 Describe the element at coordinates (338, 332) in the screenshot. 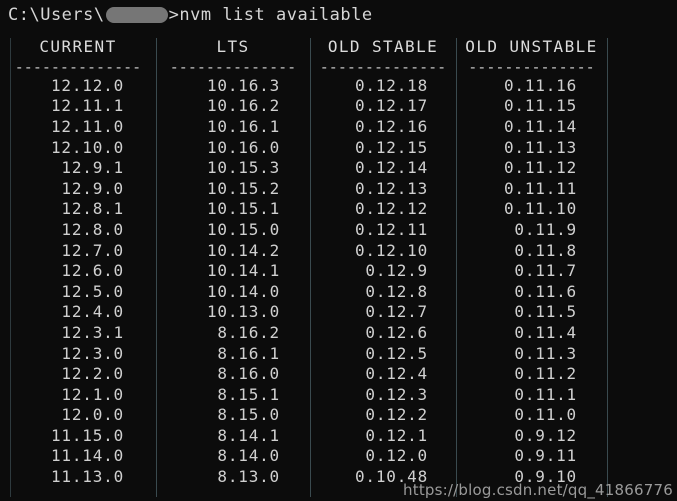

I see `table-row: 12.3.1 8.16.2 0.12.6 0.11.4` at that location.